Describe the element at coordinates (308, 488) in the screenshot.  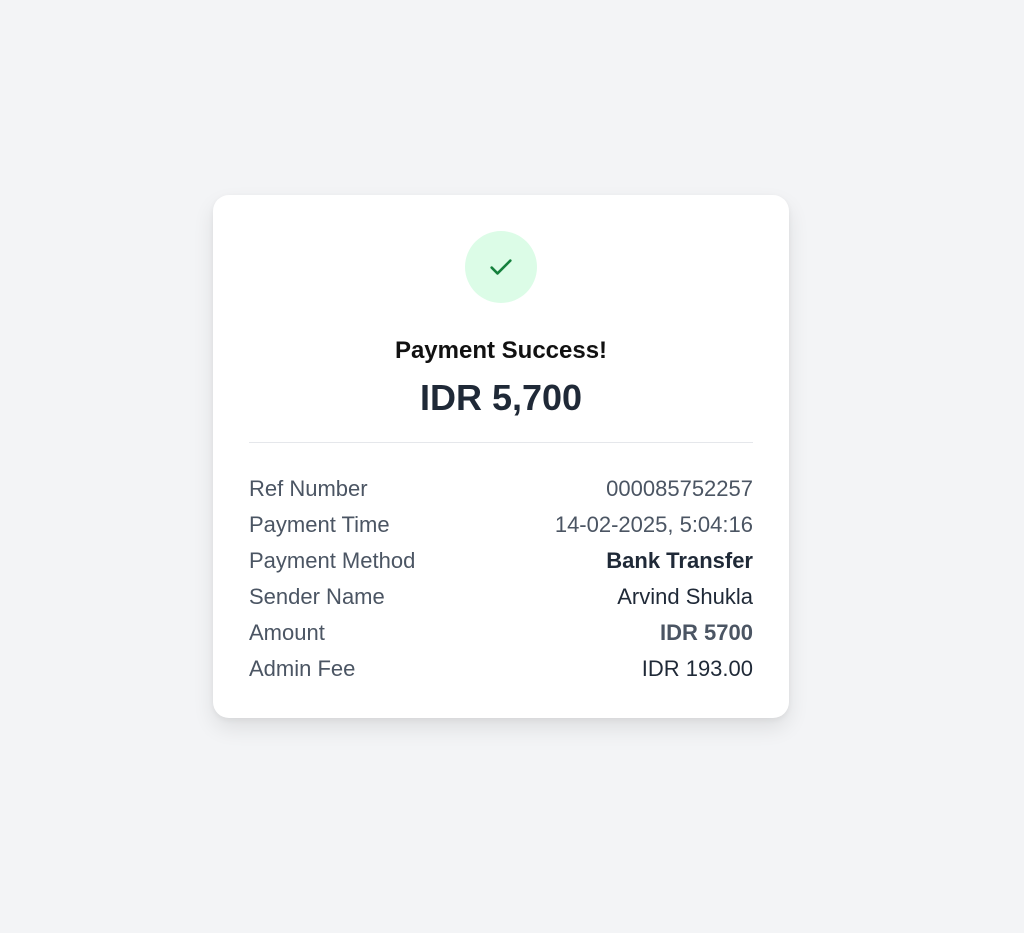
I see `ref-number-label: Ref Number` at that location.